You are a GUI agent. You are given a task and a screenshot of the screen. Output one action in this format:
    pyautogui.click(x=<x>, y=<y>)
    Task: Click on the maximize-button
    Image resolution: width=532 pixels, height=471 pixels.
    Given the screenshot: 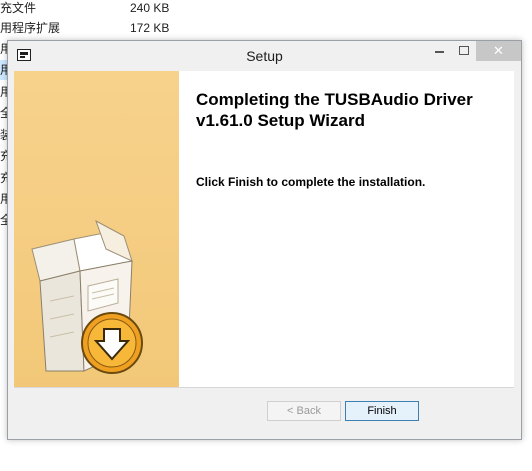 What is the action you would take?
    pyautogui.click(x=464, y=51)
    